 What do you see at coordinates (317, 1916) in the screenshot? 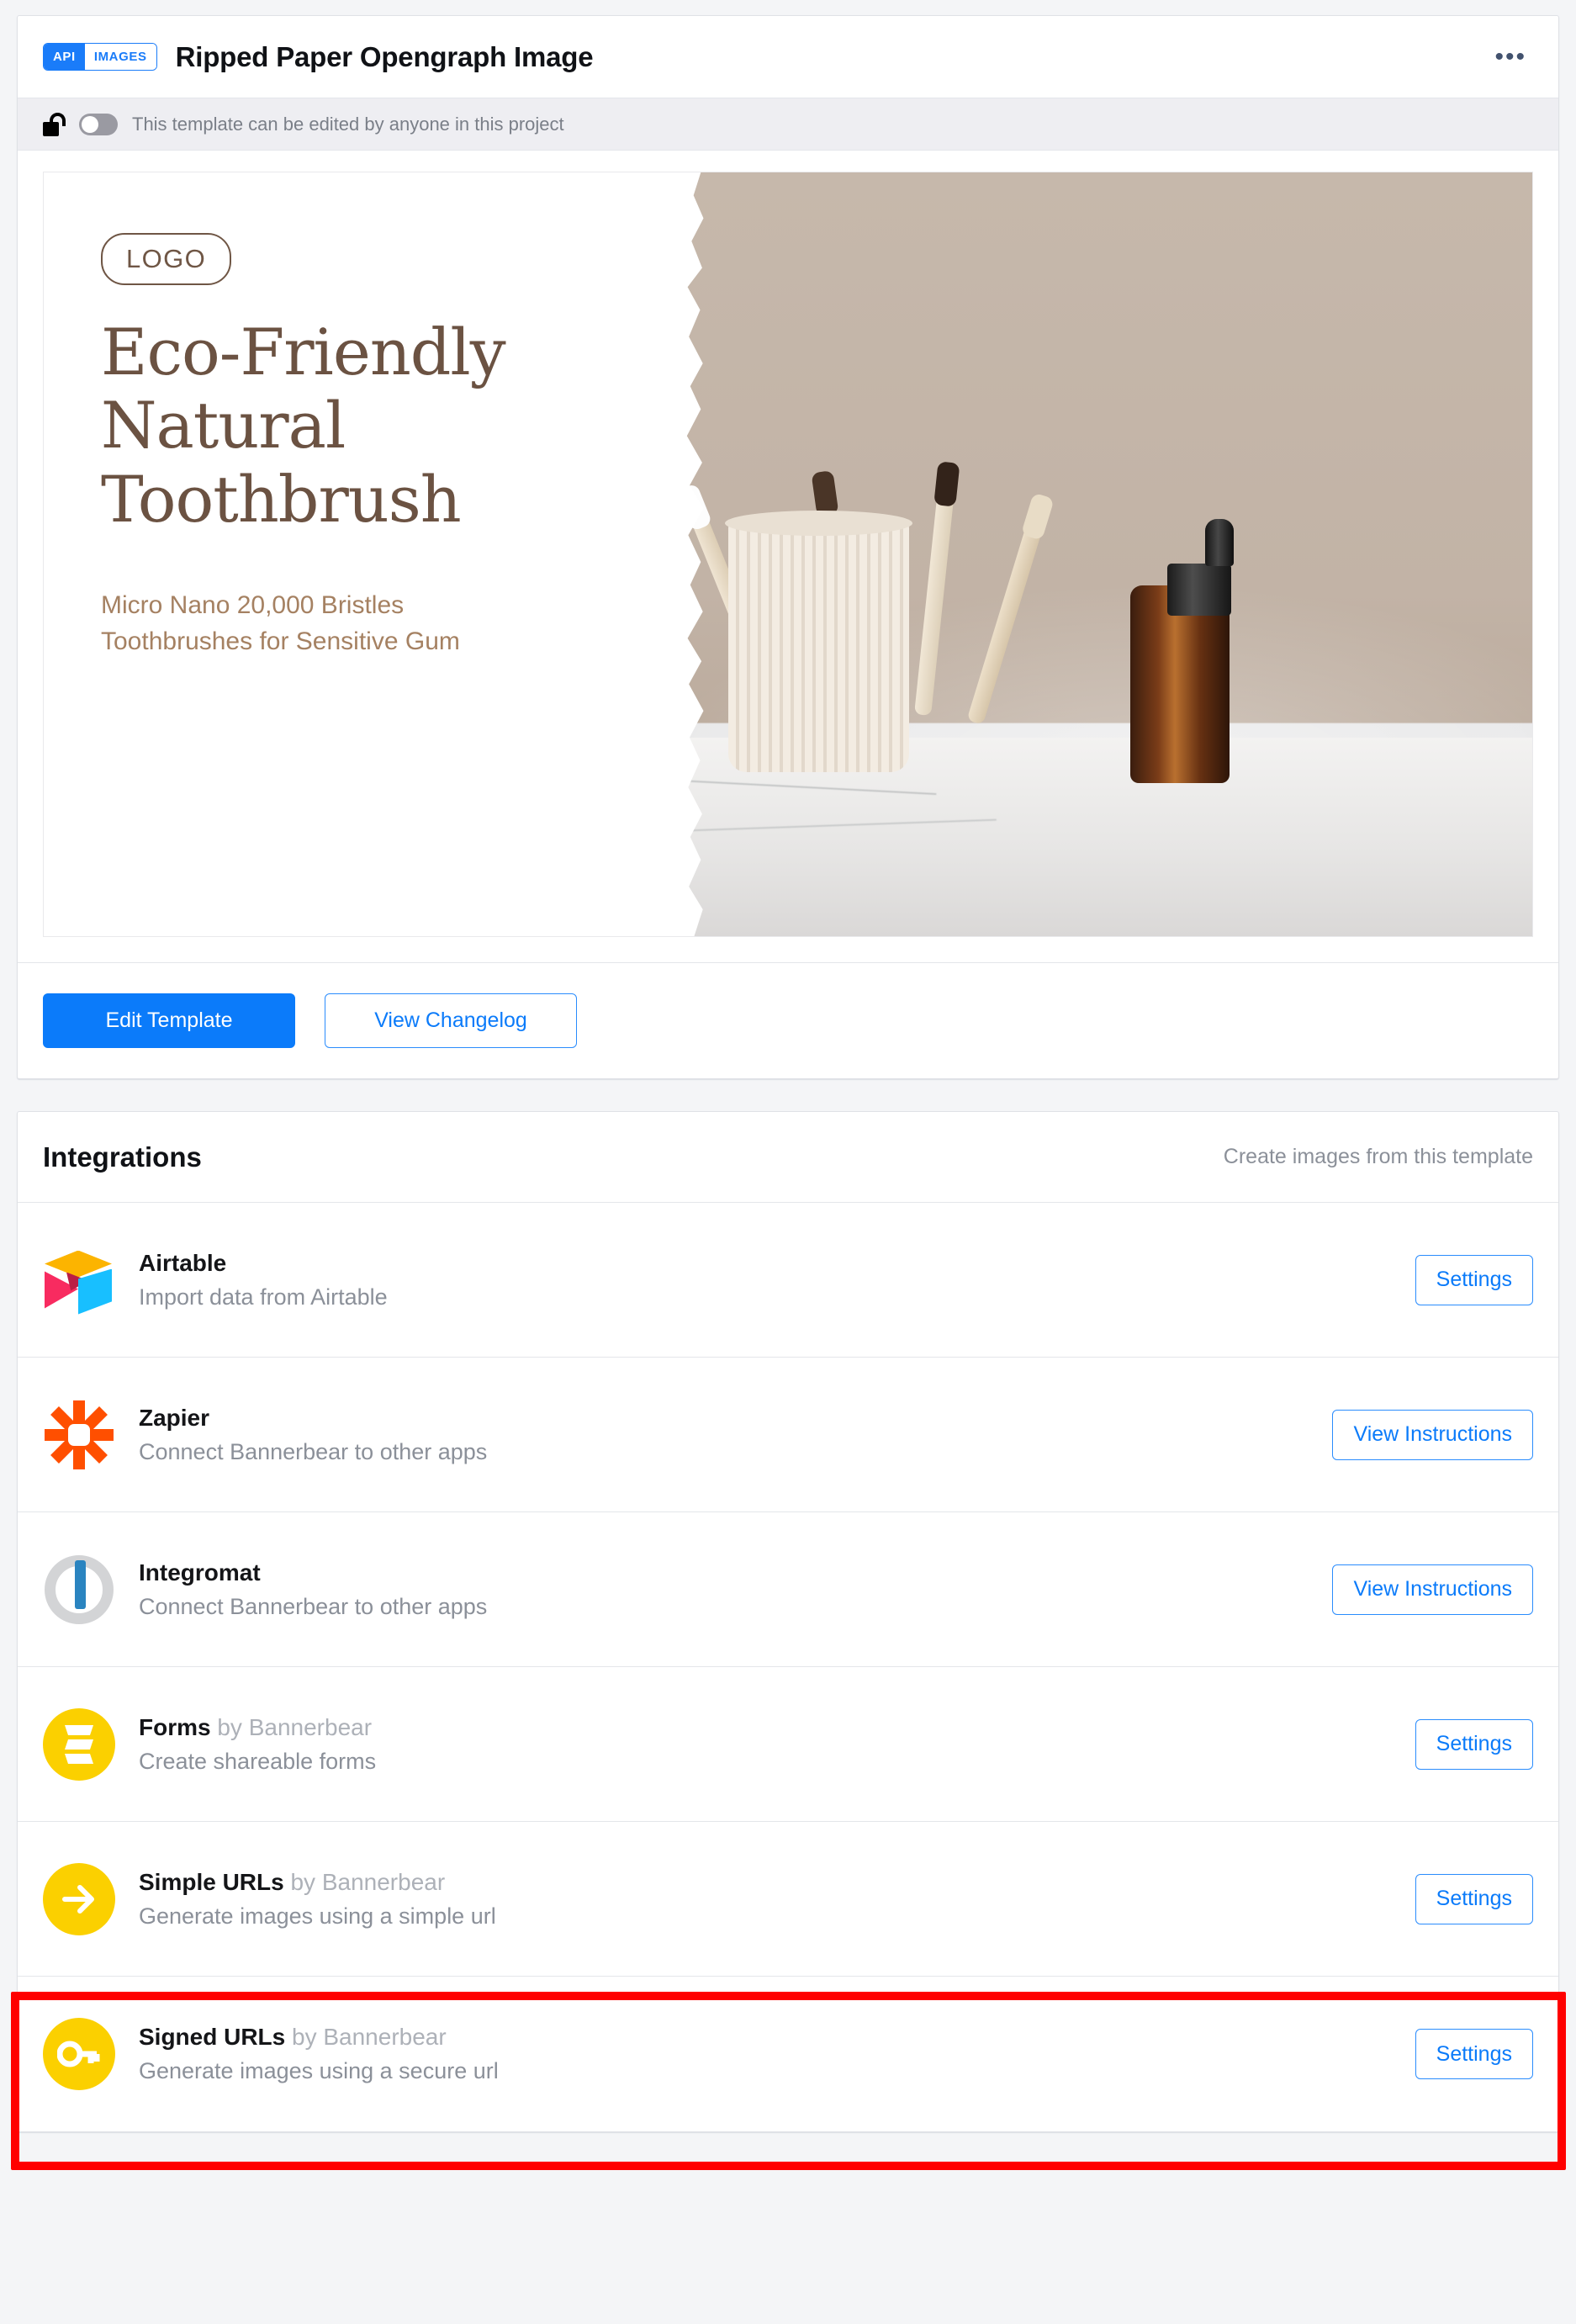
I see `integration-description: Generate images using a simple url` at bounding box center [317, 1916].